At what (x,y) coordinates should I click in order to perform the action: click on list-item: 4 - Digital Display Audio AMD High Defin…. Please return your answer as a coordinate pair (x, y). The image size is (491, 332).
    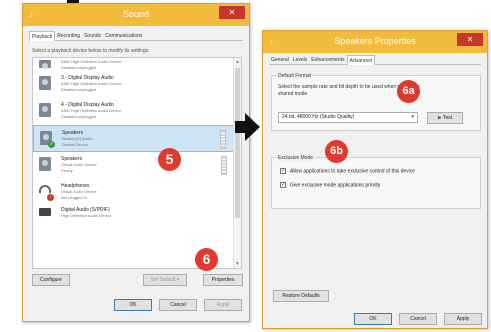
    Looking at the image, I should click on (137, 111).